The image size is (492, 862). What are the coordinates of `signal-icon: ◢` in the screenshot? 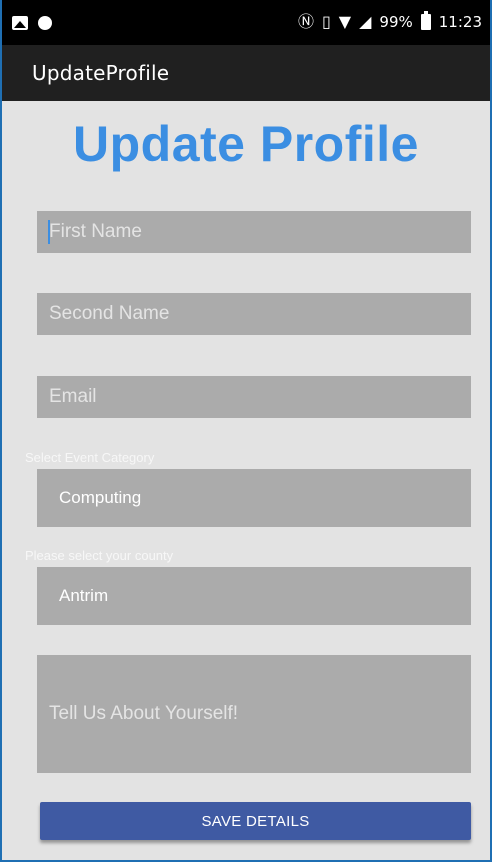 It's located at (365, 21).